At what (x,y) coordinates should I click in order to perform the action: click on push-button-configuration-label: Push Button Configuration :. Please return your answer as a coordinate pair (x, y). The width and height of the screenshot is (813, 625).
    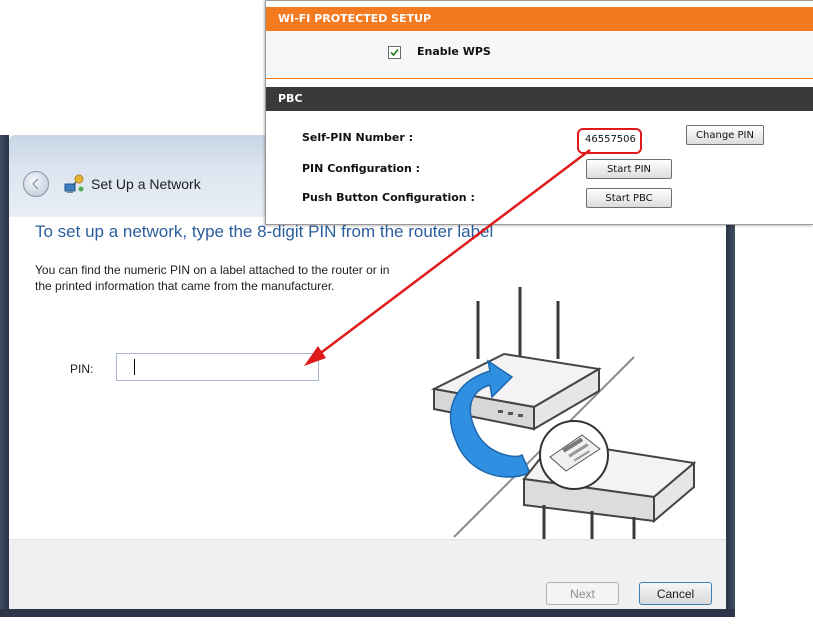
    Looking at the image, I should click on (388, 197).